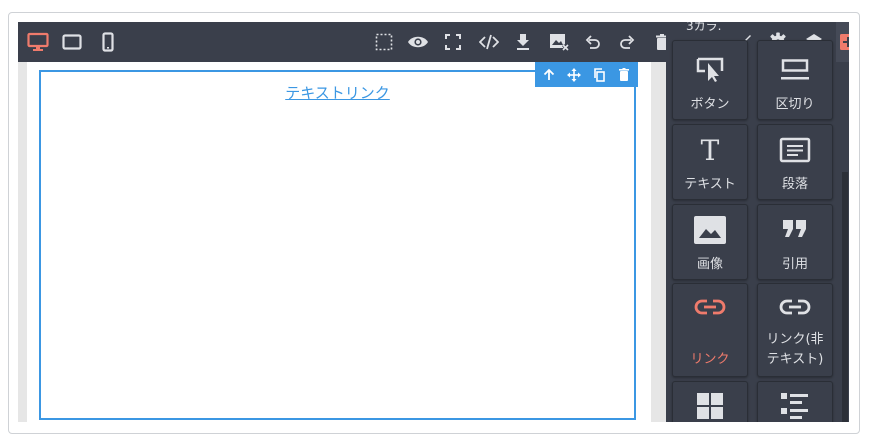  Describe the element at coordinates (704, 27) in the screenshot. I see `panel-category-title: 3カラ.` at that location.